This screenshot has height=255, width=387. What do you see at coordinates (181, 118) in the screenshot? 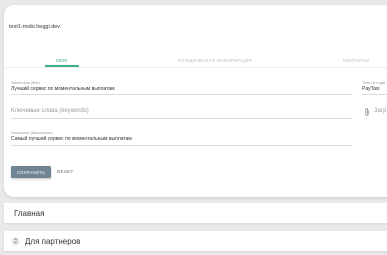
I see `keywords-field-underline` at bounding box center [181, 118].